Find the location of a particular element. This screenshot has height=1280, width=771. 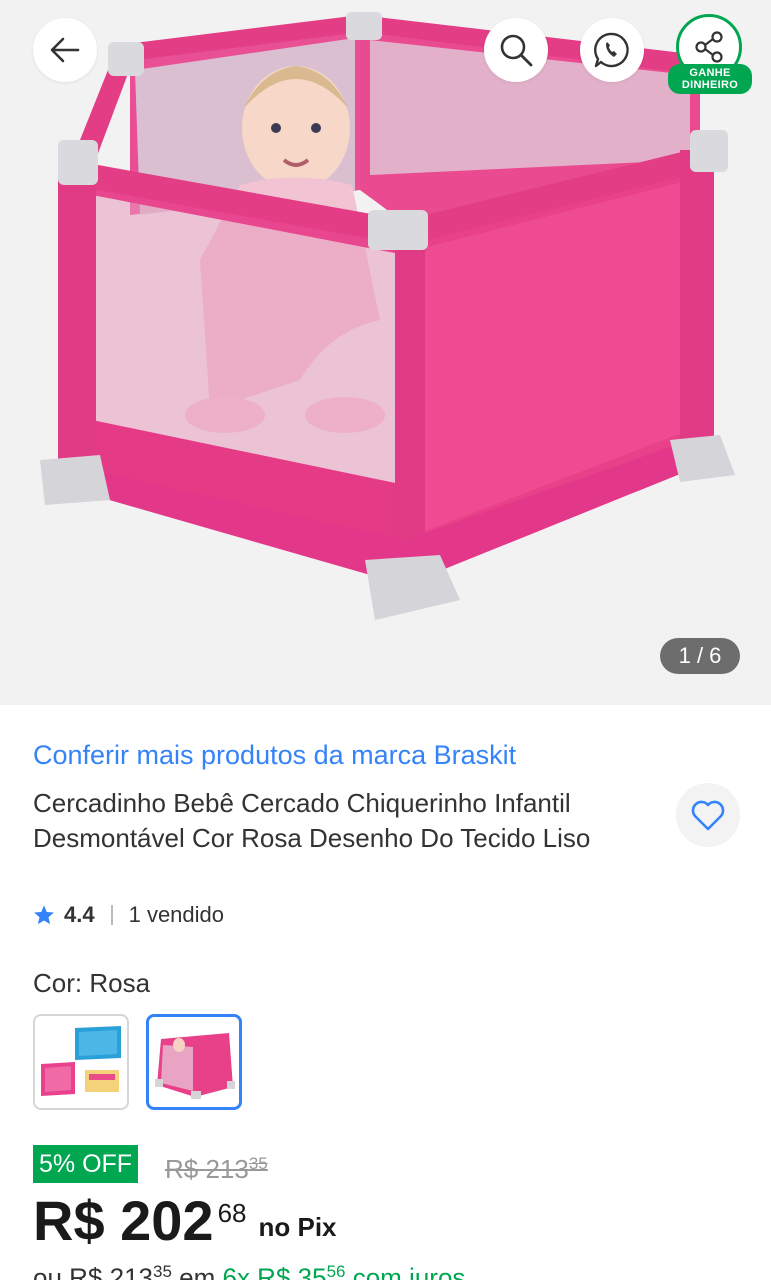

old-price: R$ 21335 is located at coordinates (216, 1166).